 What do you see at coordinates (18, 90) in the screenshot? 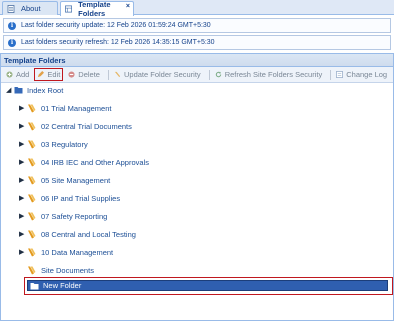
I see `folder-open-icon` at bounding box center [18, 90].